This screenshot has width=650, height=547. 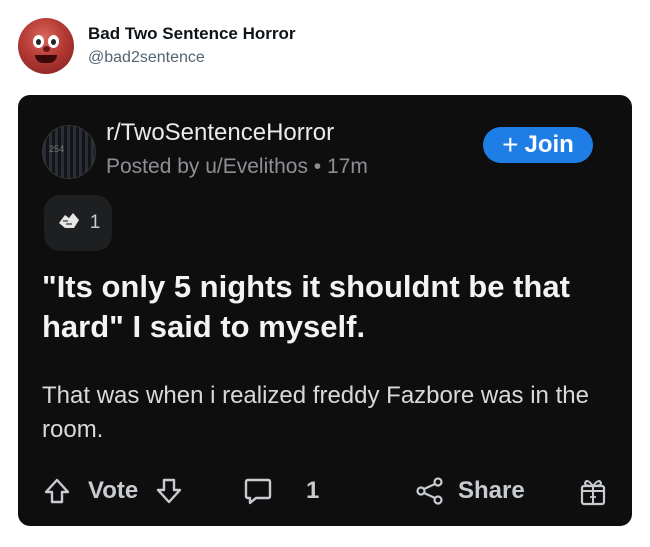 What do you see at coordinates (95, 222) in the screenshot?
I see `award-count: 1` at bounding box center [95, 222].